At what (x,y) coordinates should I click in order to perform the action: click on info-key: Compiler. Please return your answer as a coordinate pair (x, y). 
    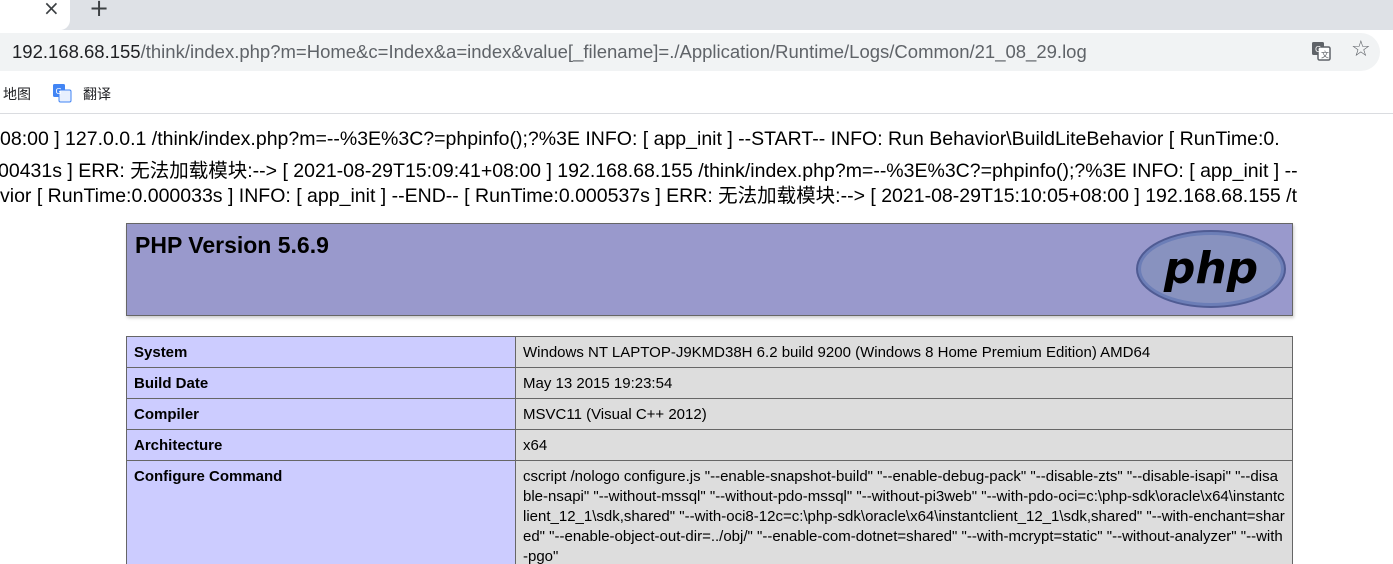
    Looking at the image, I should click on (321, 414).